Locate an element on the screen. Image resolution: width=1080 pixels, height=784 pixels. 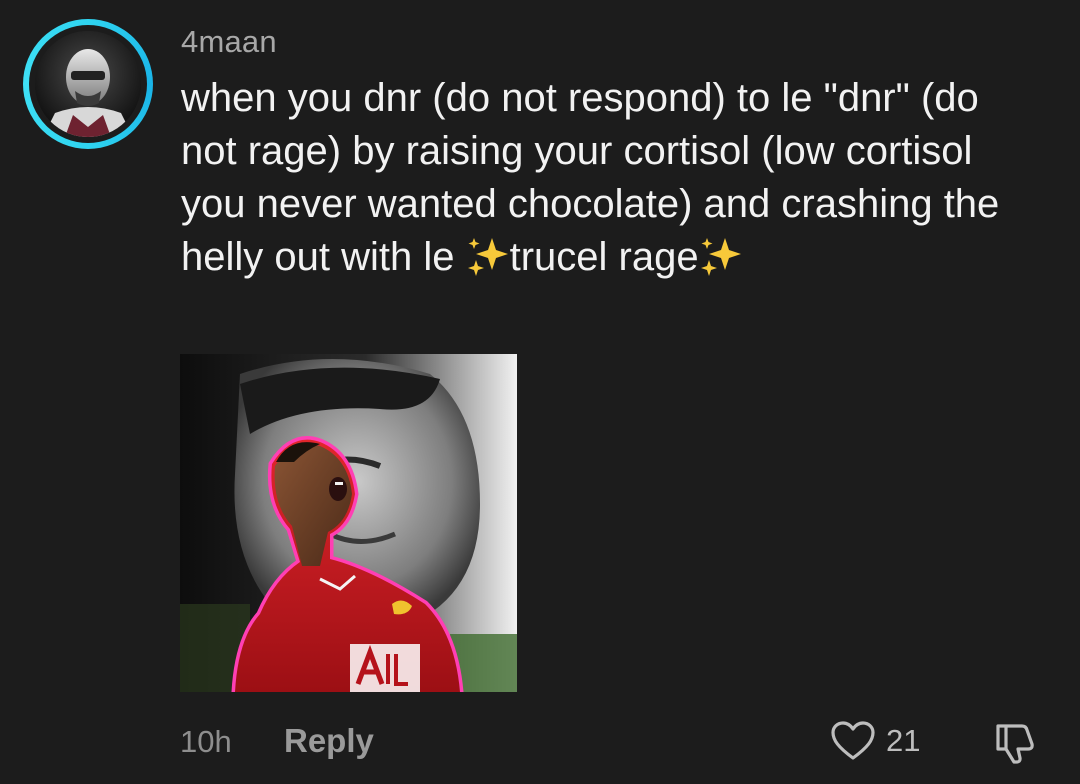
like-button: 21 is located at coordinates (875, 741).